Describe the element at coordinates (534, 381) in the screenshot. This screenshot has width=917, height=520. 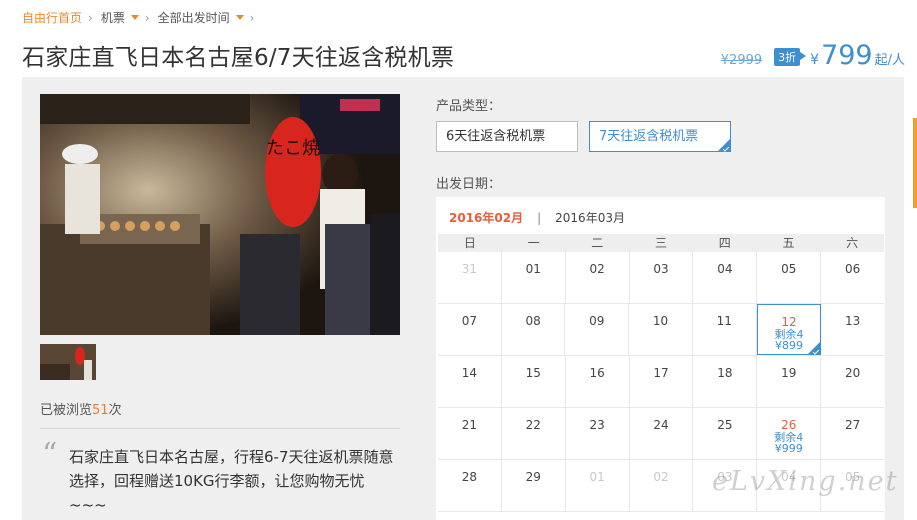
I see `calendar-day: 15` at that location.